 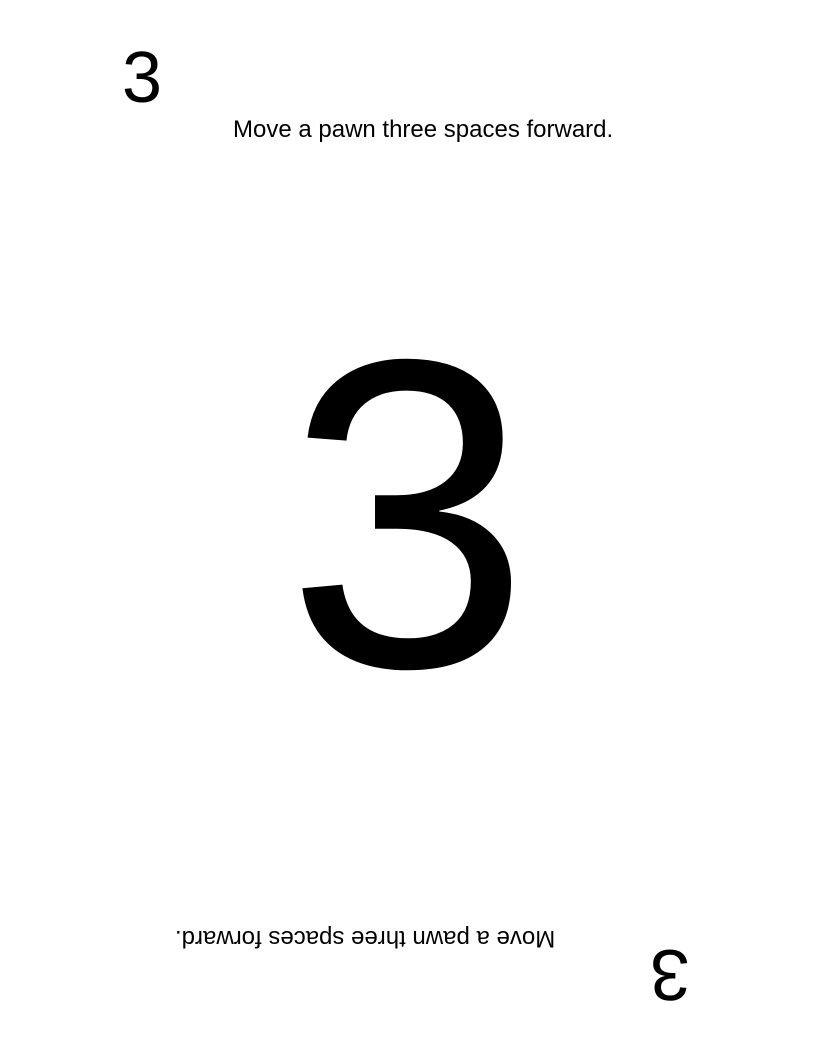 What do you see at coordinates (670, 974) in the screenshot?
I see `bottom-right-card-number-inverted: 3` at bounding box center [670, 974].